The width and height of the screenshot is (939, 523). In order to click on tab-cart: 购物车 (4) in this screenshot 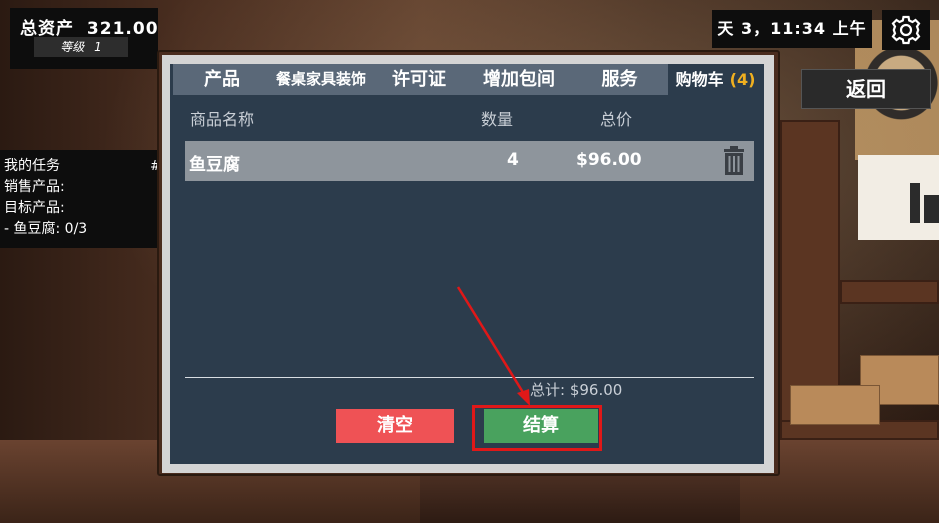, I will do `click(715, 79)`.